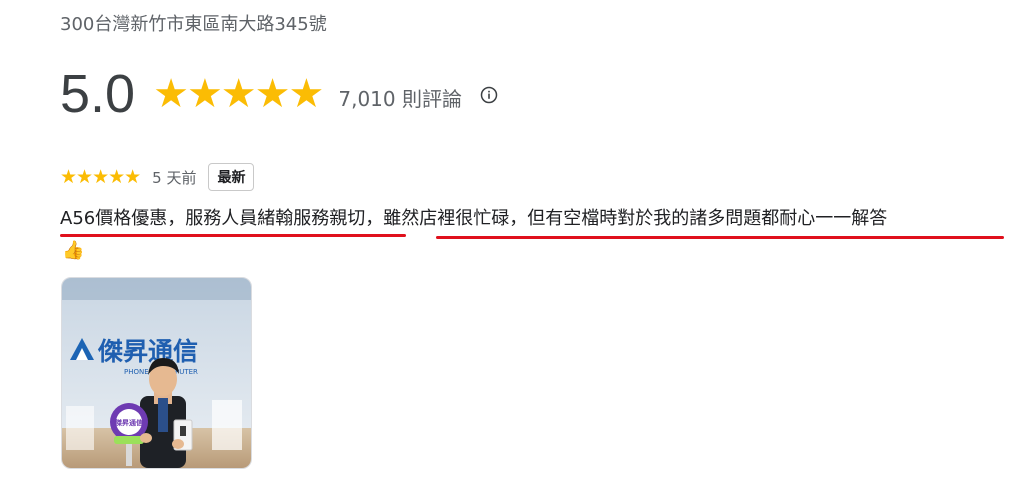 The image size is (1016, 484). What do you see at coordinates (147, 351) in the screenshot?
I see `store-sign-text: 傑昇通信` at bounding box center [147, 351].